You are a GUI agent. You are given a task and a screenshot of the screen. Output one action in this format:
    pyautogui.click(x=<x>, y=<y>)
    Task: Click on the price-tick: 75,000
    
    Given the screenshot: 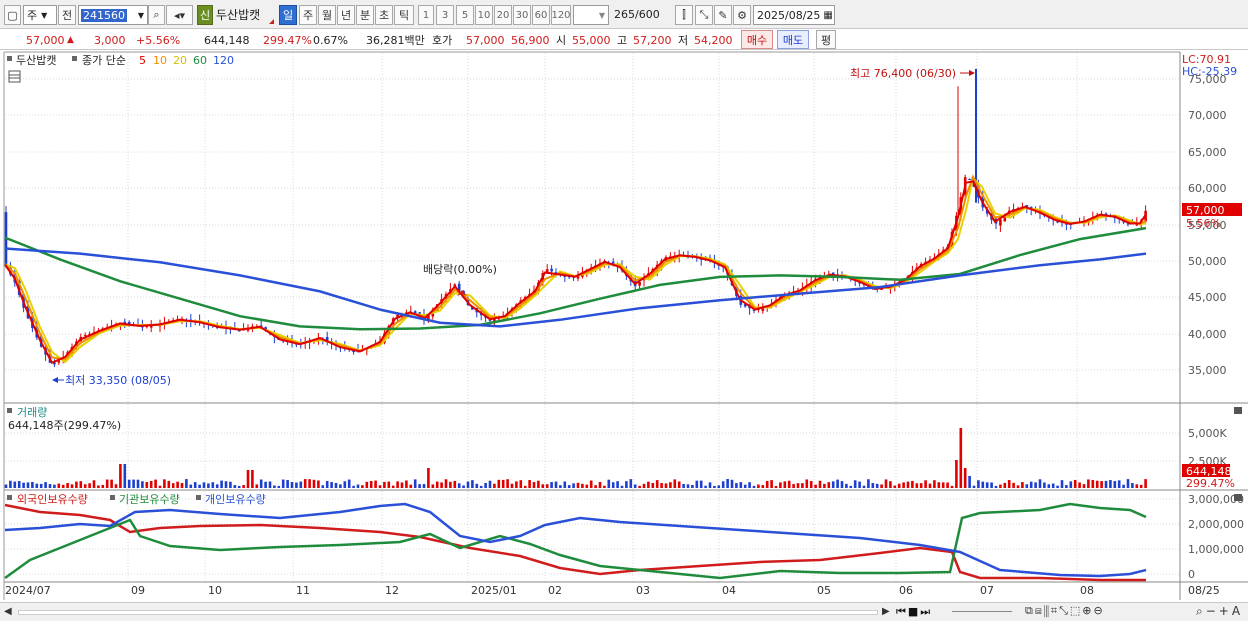 What is the action you would take?
    pyautogui.click(x=1207, y=79)
    